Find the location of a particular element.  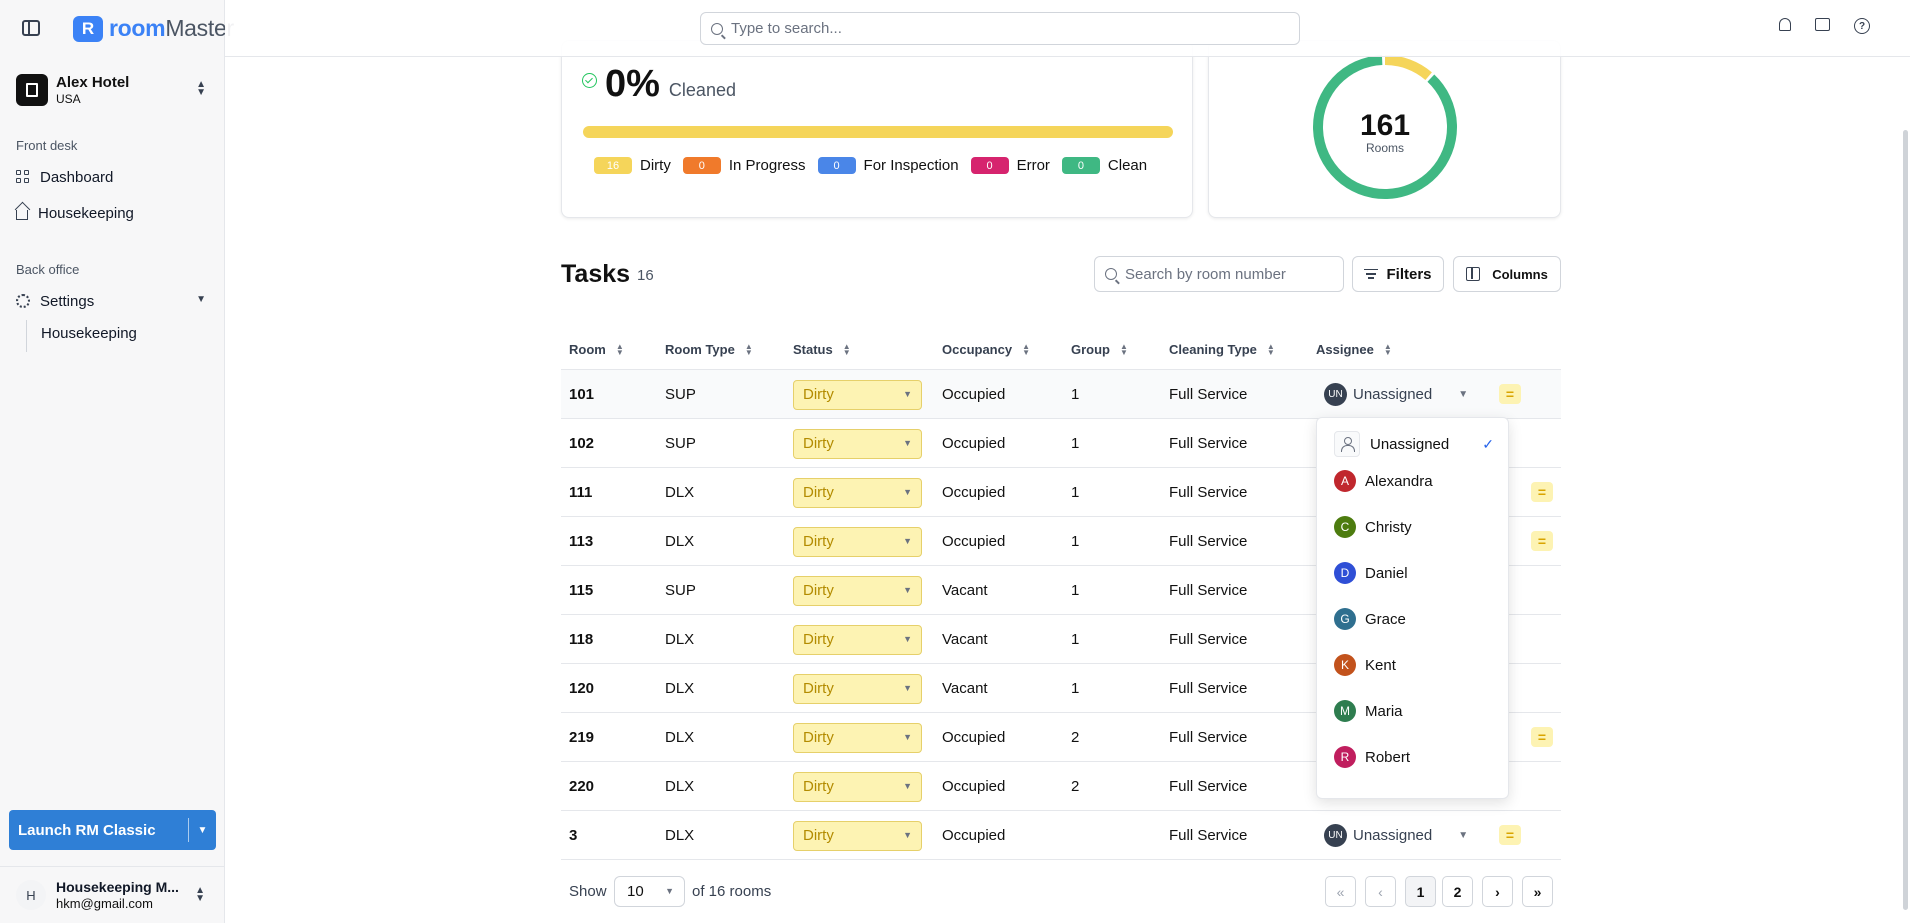

tasks-title: Tasks is located at coordinates (596, 274).